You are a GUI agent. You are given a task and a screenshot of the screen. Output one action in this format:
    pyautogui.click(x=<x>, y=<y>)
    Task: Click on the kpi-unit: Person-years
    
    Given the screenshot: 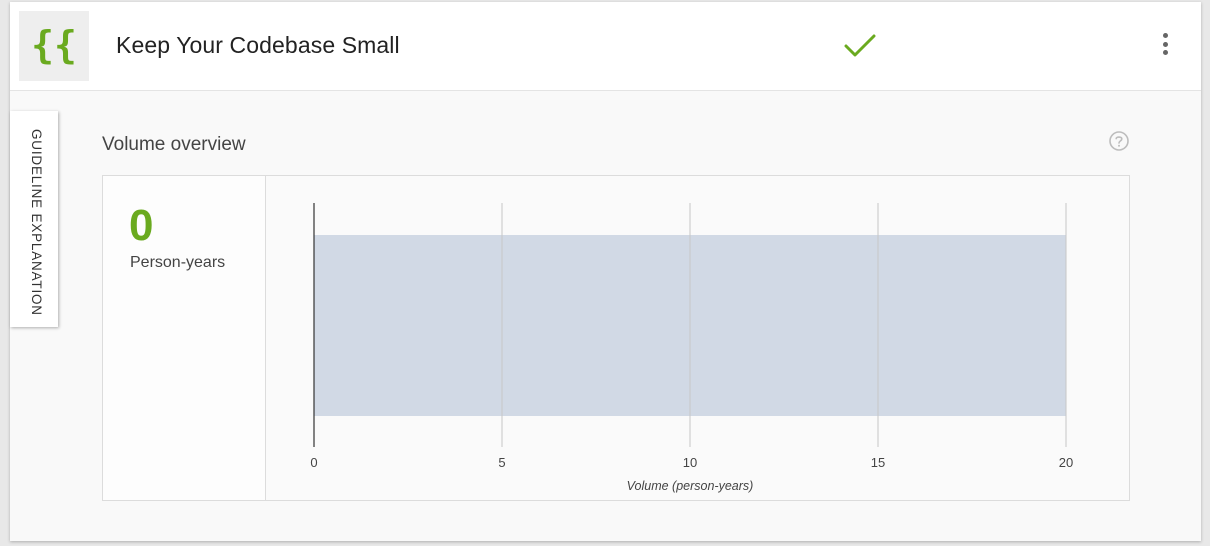 What is the action you would take?
    pyautogui.click(x=178, y=262)
    